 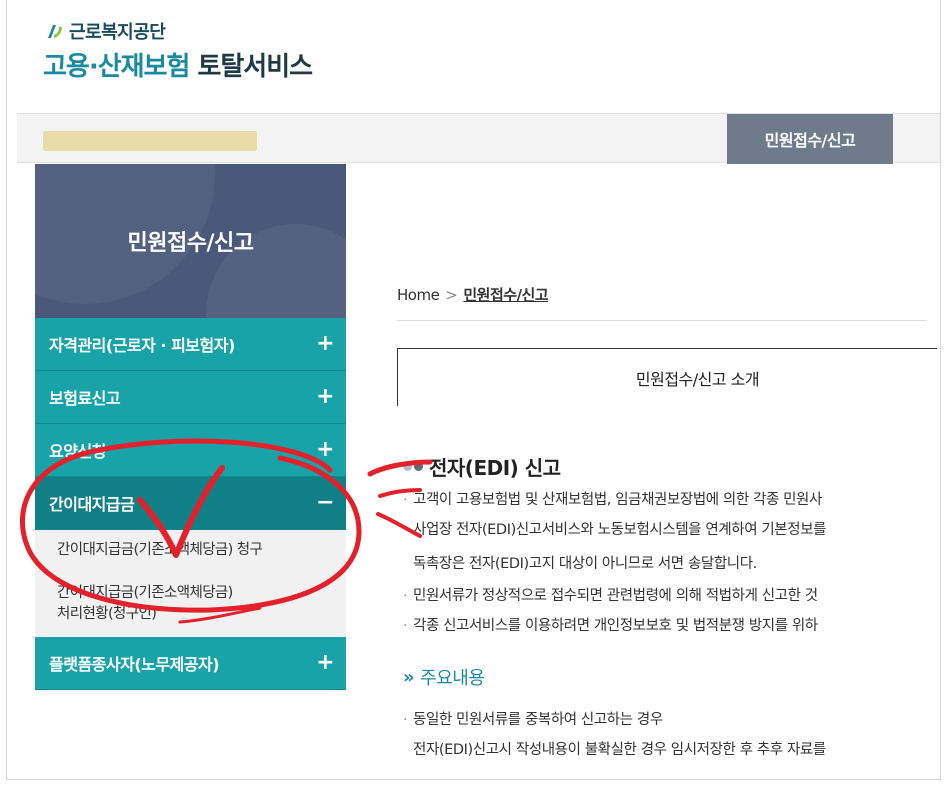 What do you see at coordinates (495, 468) in the screenshot?
I see `section-title-text: 전자(EDI) 신고` at bounding box center [495, 468].